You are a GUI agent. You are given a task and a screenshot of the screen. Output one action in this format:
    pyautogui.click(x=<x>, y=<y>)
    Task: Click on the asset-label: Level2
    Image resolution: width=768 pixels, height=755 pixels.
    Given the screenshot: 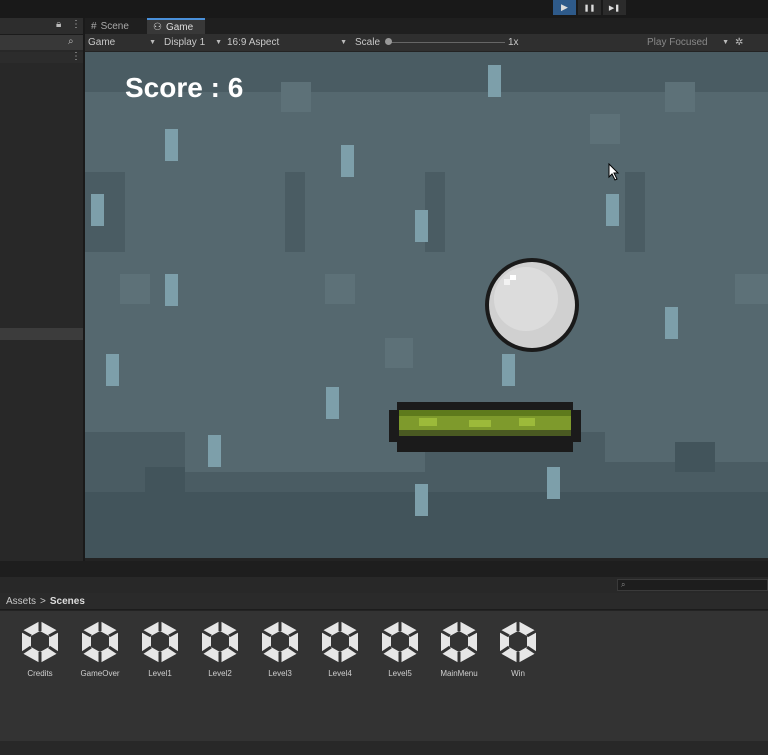 What is the action you would take?
    pyautogui.click(x=220, y=673)
    